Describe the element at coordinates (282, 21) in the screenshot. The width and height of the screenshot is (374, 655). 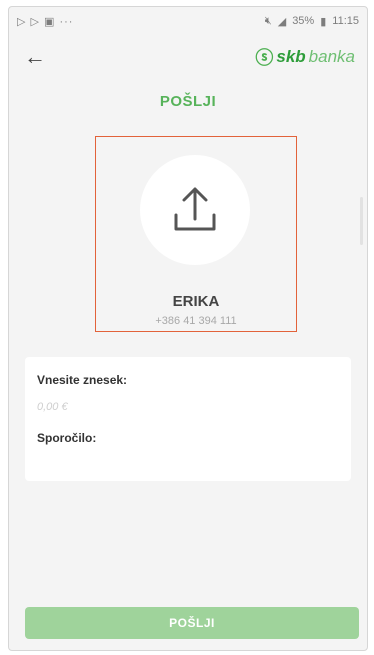
I see `signal-icon: ◢` at that location.